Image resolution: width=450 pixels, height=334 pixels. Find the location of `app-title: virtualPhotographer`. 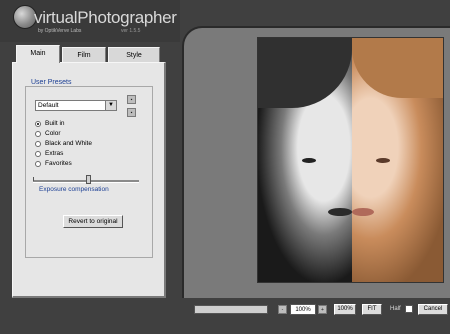

app-title: virtualPhotographer is located at coordinates (105, 17).